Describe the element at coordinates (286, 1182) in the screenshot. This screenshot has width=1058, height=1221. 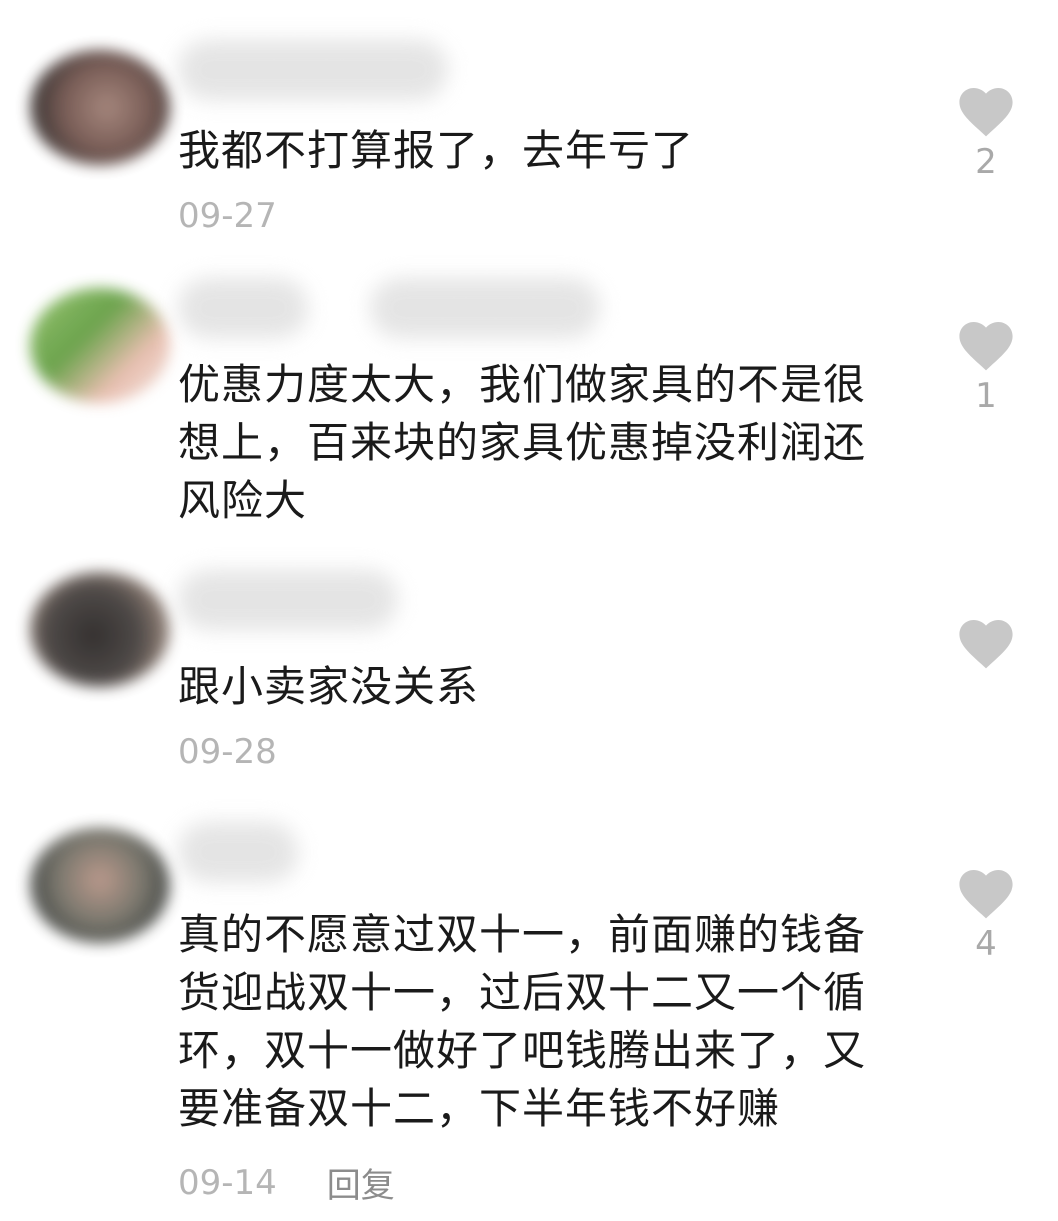
I see `comment-meta: 09-14 回复` at that location.